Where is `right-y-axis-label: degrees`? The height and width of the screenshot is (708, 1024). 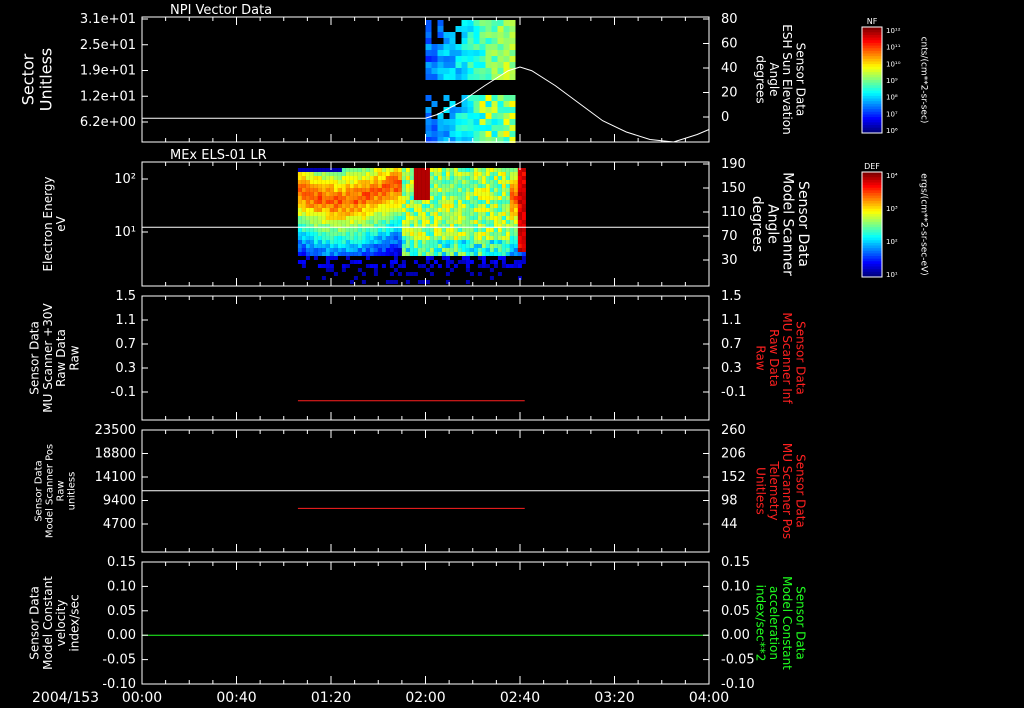
right-y-axis-label: degrees is located at coordinates (757, 224).